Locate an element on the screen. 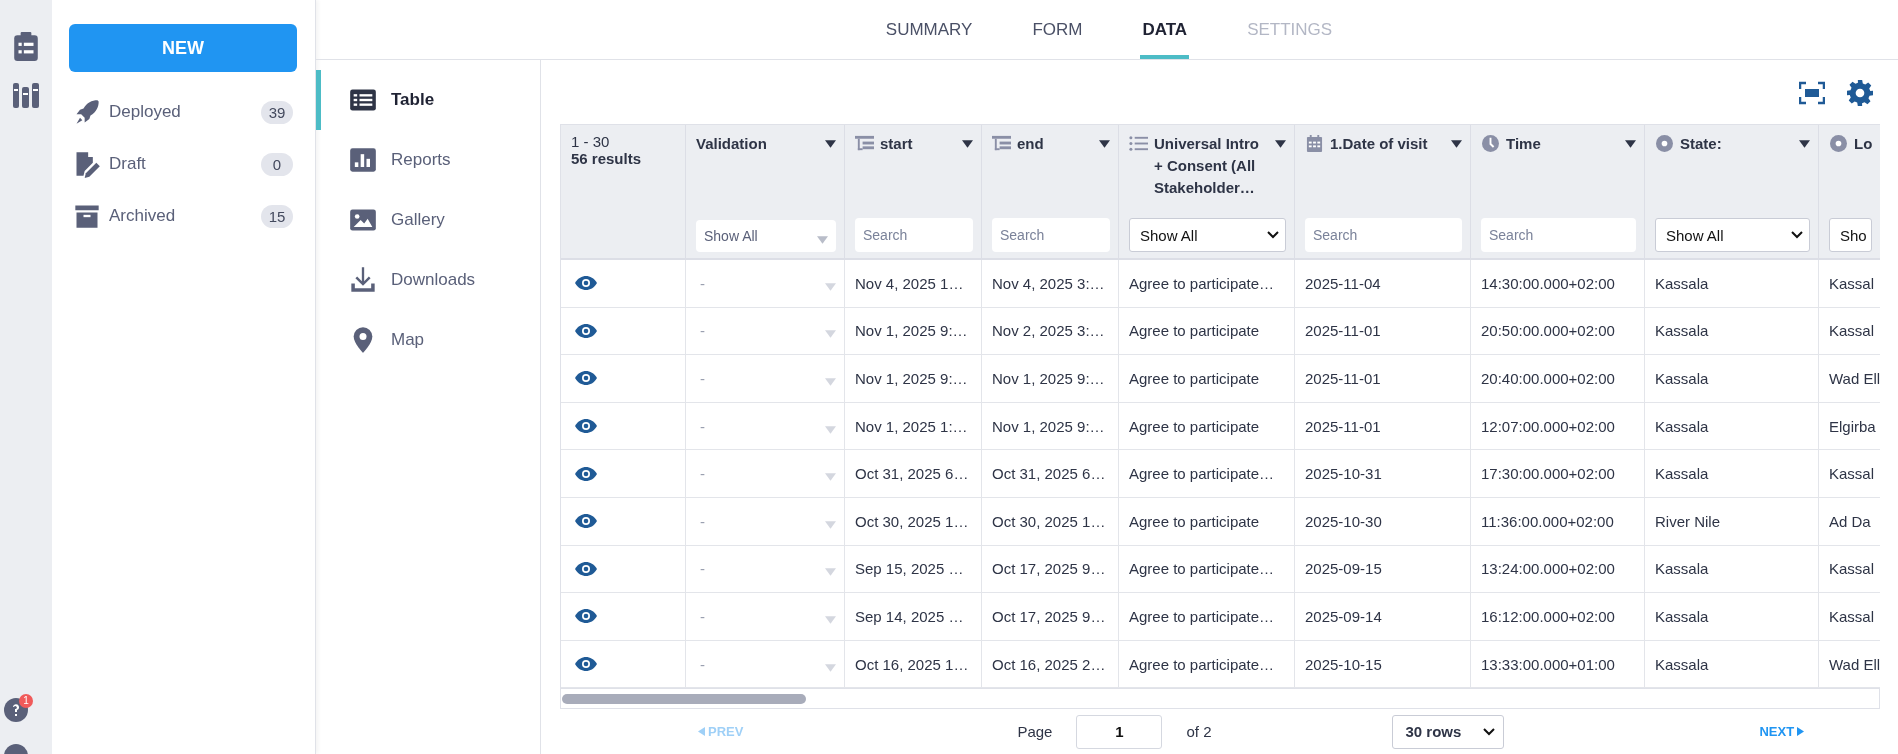  tab: FORM is located at coordinates (1057, 29).